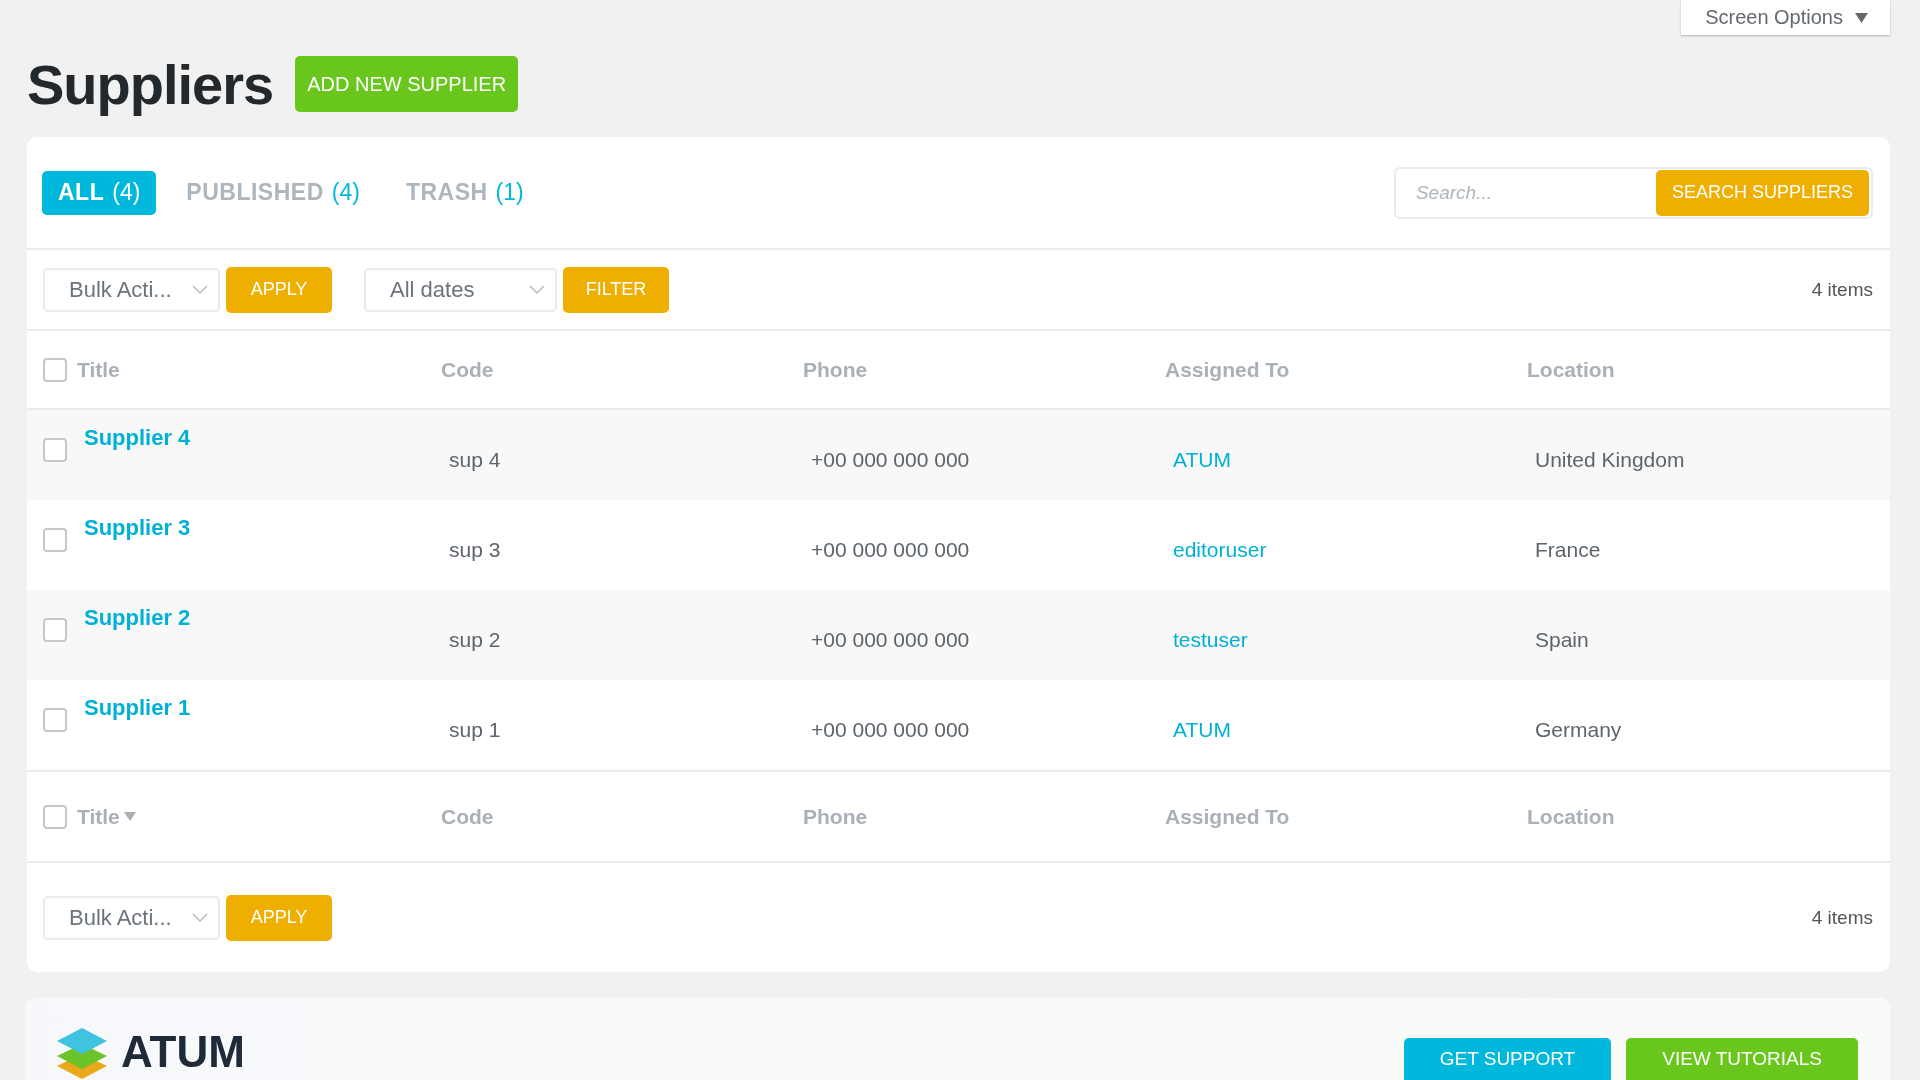 Image resolution: width=1920 pixels, height=1080 pixels. What do you see at coordinates (150, 84) in the screenshot?
I see `page-title: Suppliers` at bounding box center [150, 84].